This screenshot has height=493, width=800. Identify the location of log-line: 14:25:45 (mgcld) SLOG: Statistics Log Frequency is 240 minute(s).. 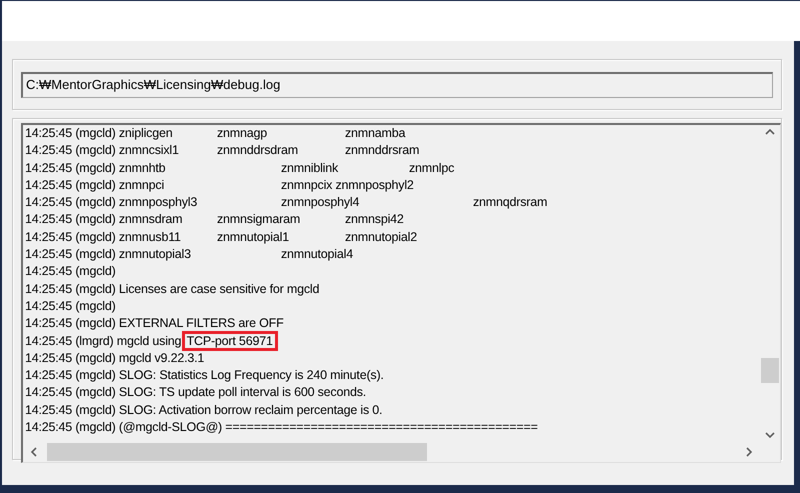
(204, 375).